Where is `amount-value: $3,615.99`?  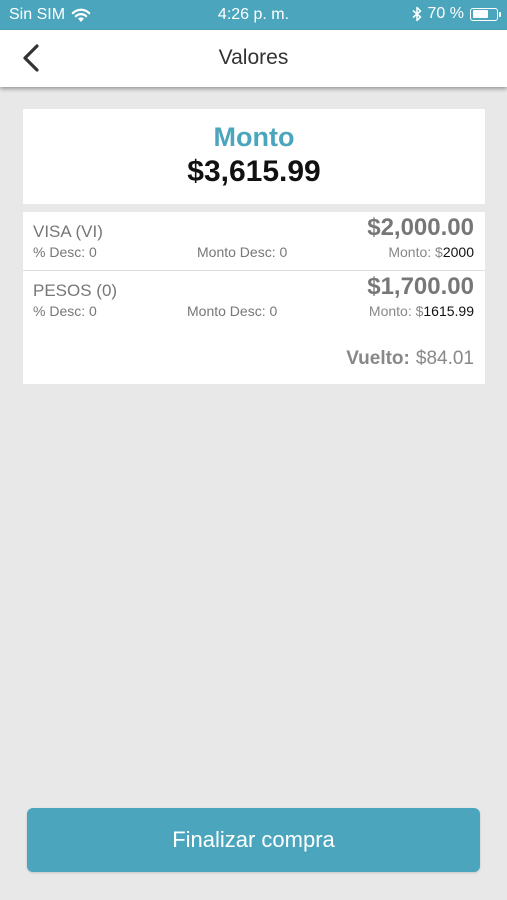
amount-value: $3,615.99 is located at coordinates (254, 171).